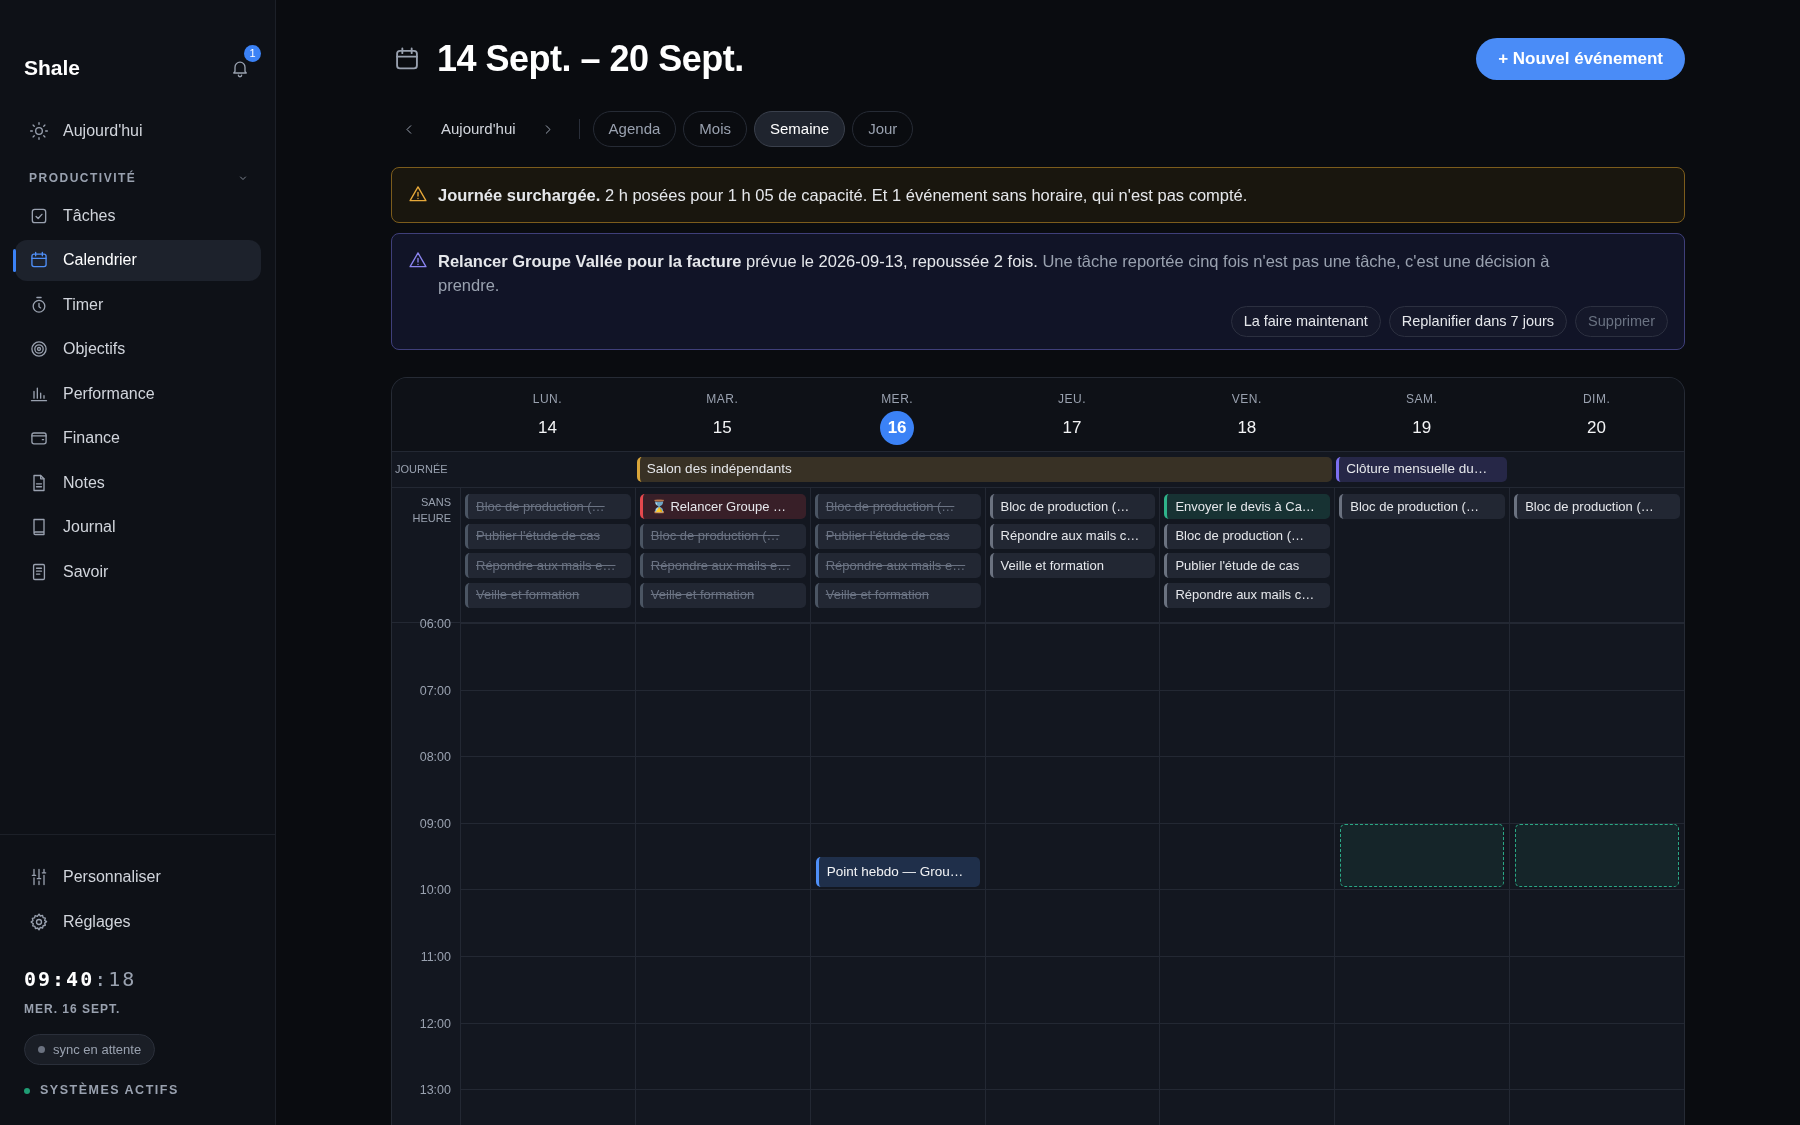 The height and width of the screenshot is (1125, 1800). Describe the element at coordinates (435, 824) in the screenshot. I see `hour-label: 09:00` at that location.